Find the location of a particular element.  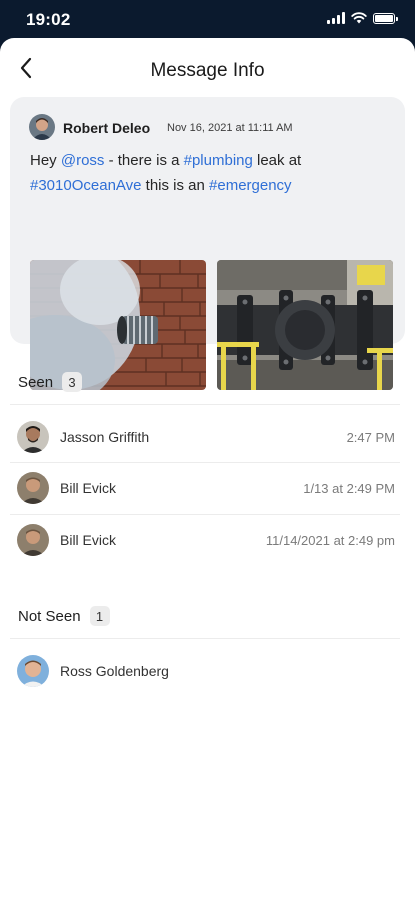

sender-avatar is located at coordinates (42, 127).